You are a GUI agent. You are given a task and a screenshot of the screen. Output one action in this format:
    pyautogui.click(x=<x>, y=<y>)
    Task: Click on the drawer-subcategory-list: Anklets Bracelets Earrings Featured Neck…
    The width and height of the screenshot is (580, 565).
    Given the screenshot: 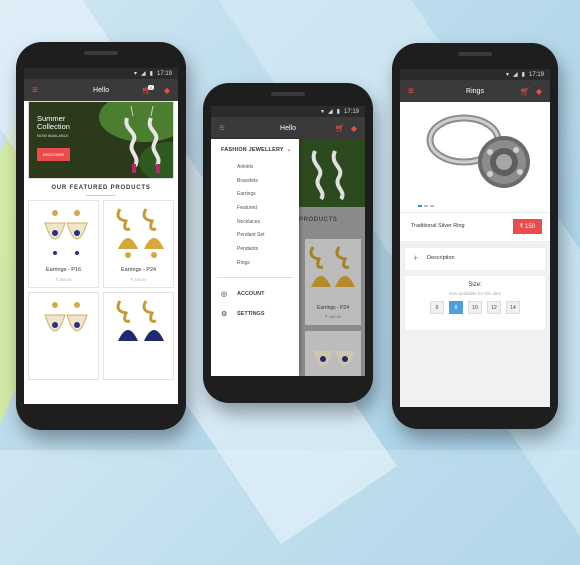 What is the action you would take?
    pyautogui.click(x=255, y=216)
    